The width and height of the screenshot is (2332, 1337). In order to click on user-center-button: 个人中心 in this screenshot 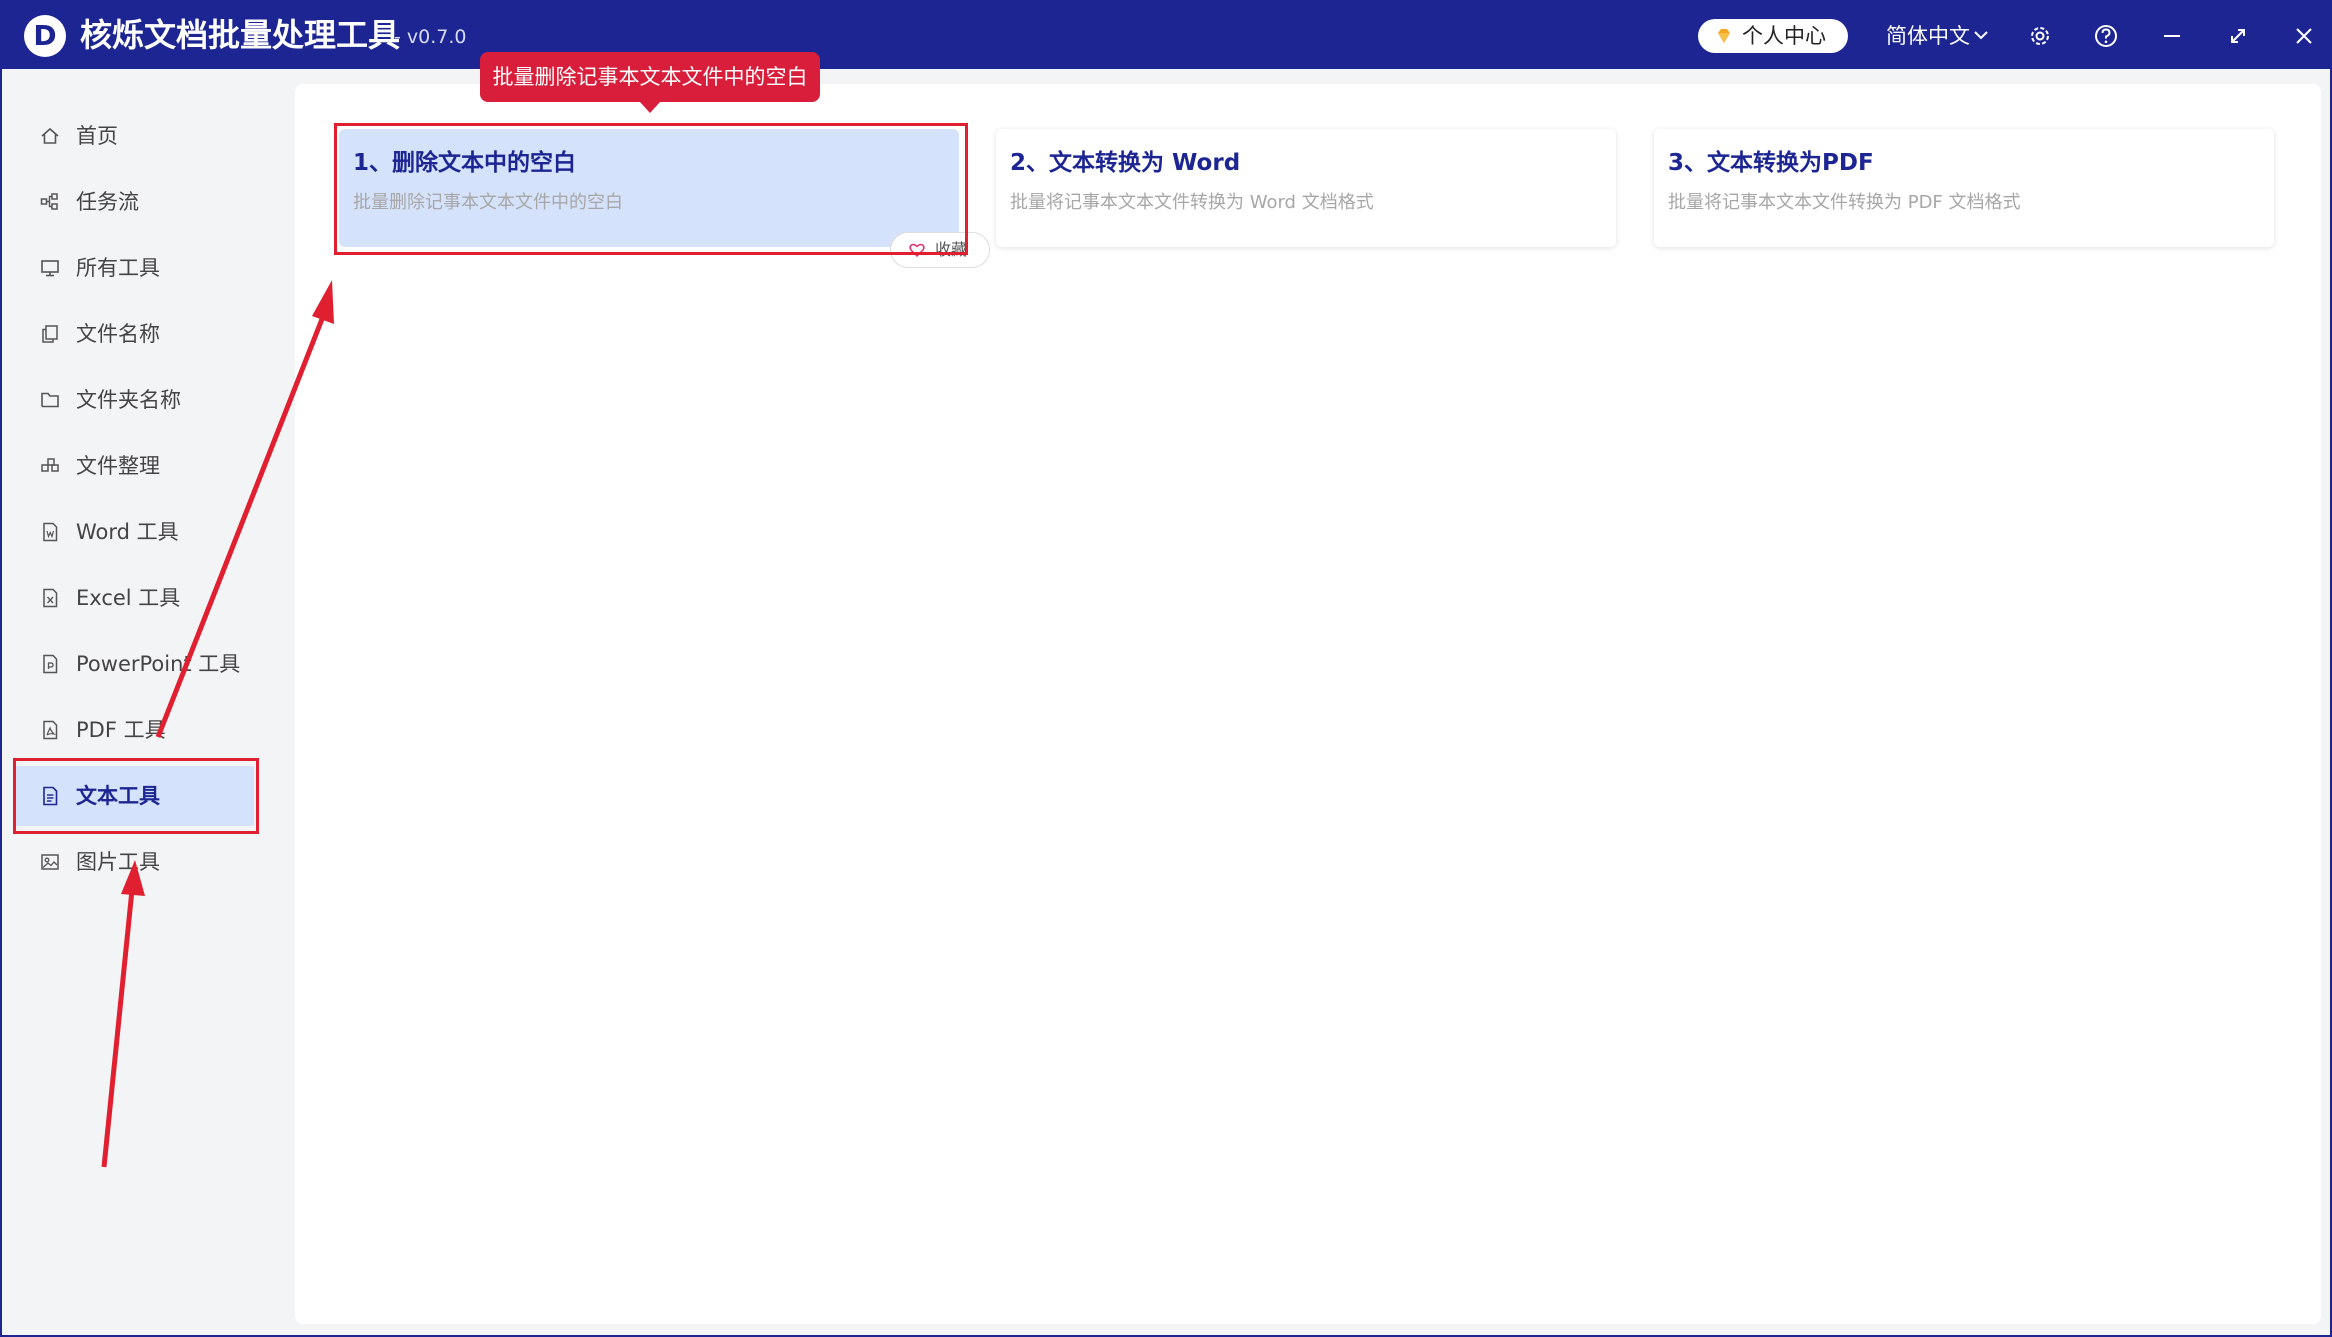, I will do `click(1773, 36)`.